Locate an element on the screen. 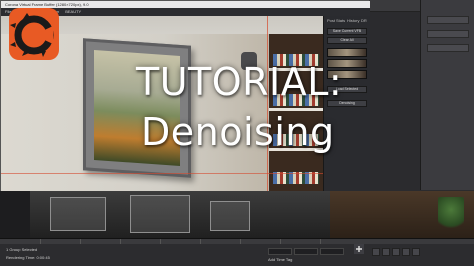 This screenshot has width=474, height=266. play-button is located at coordinates (396, 252).